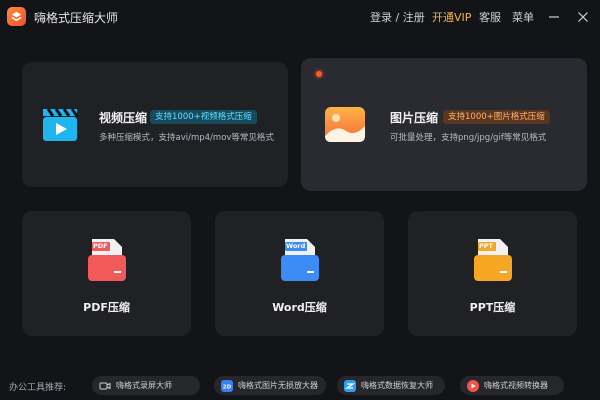 This screenshot has height=400, width=600. Describe the element at coordinates (319, 74) in the screenshot. I see `status-dot` at that location.